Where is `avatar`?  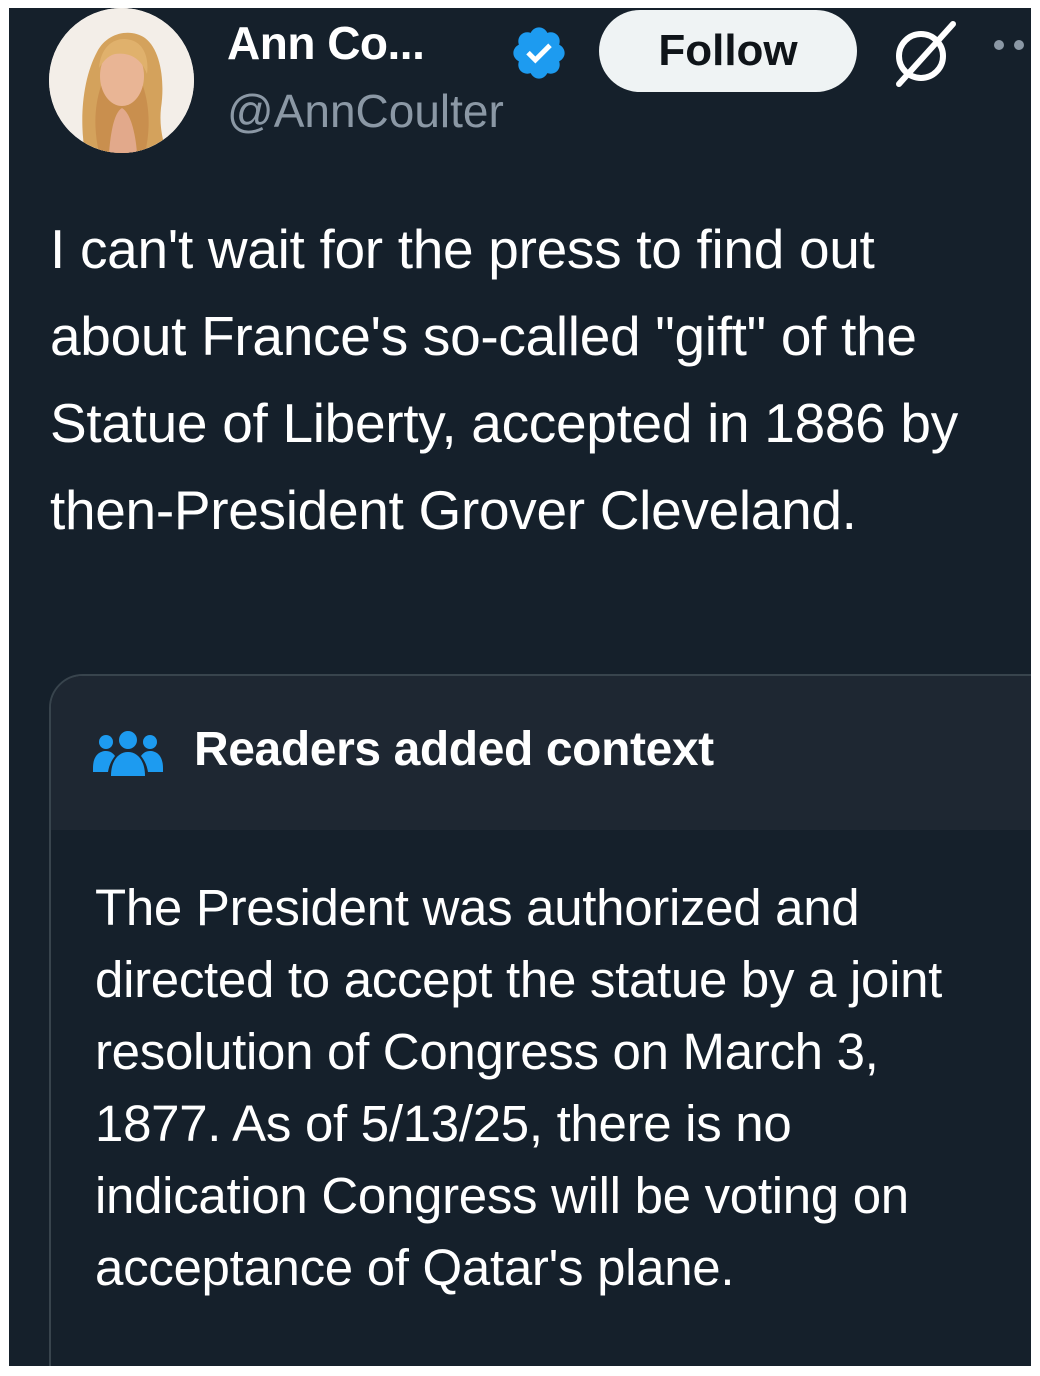
avatar is located at coordinates (121, 80).